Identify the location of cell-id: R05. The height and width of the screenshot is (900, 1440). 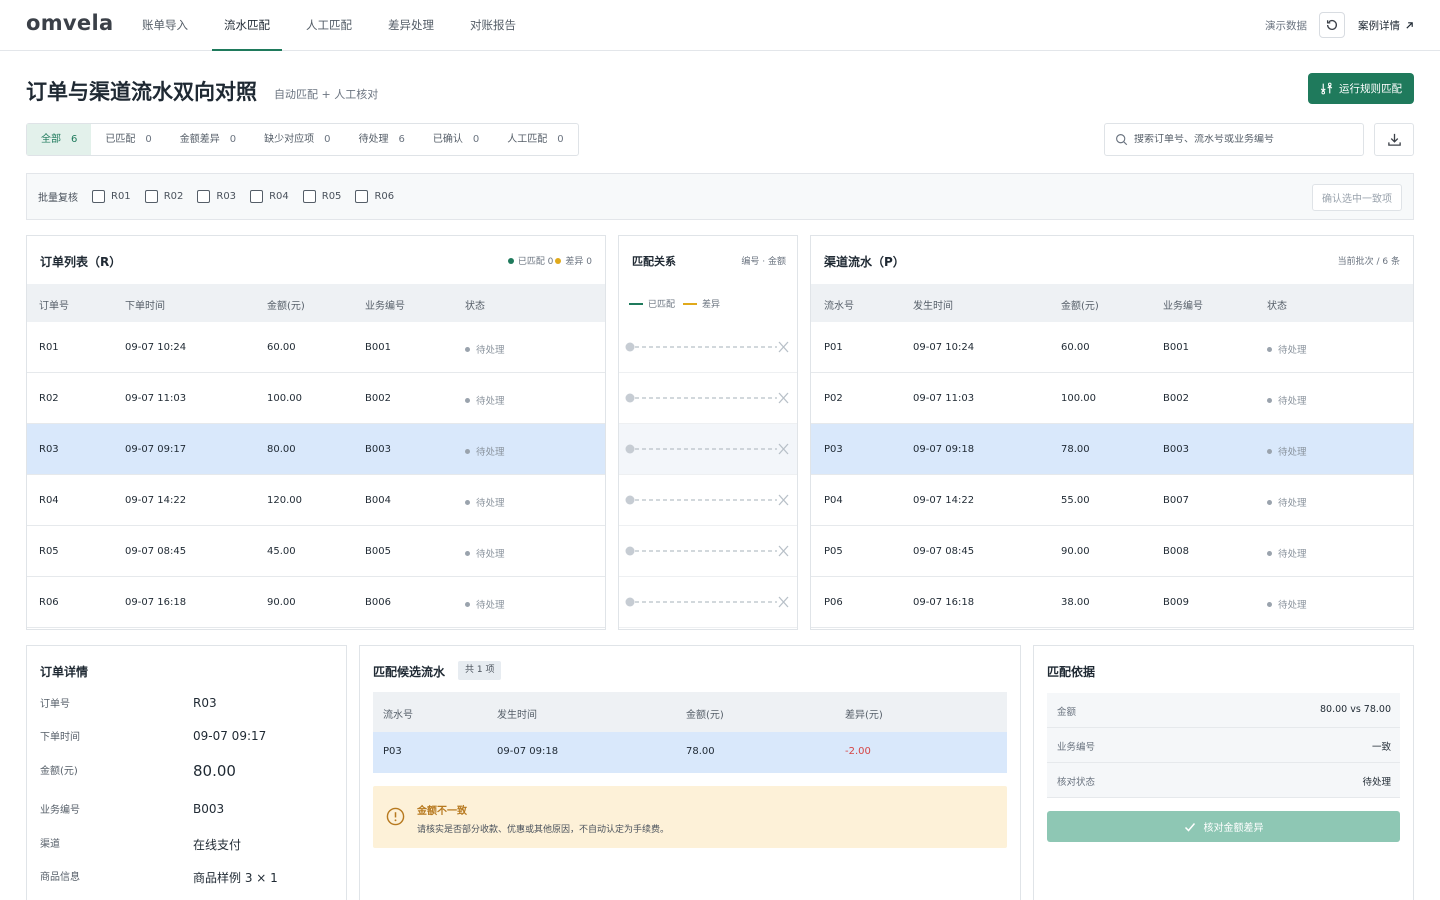
(49, 551).